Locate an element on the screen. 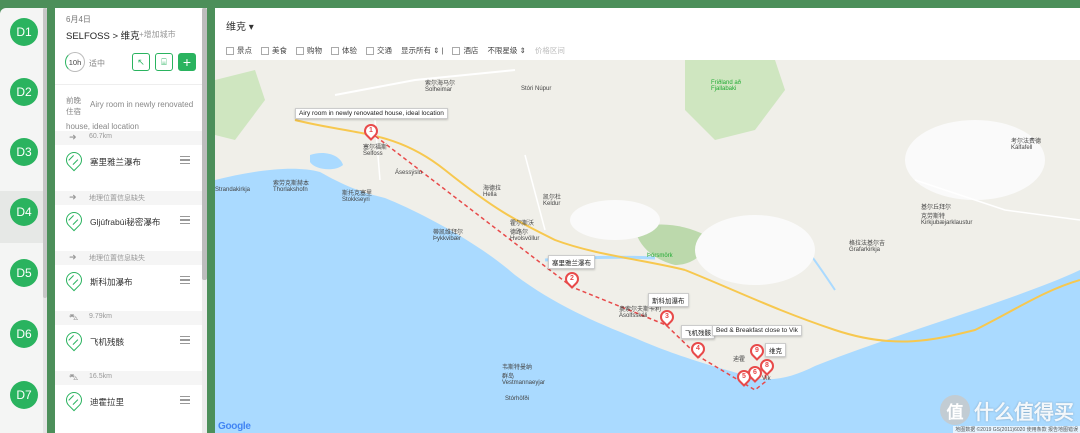 The height and width of the screenshot is (433, 1080). itinerary-date: 6月4日 is located at coordinates (78, 19).